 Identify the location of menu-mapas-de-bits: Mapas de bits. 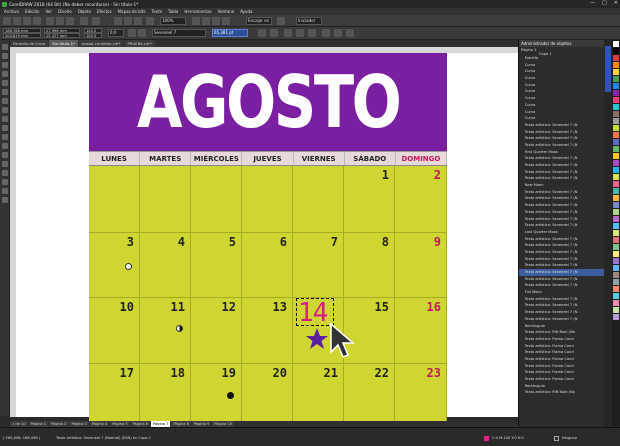
(132, 11).